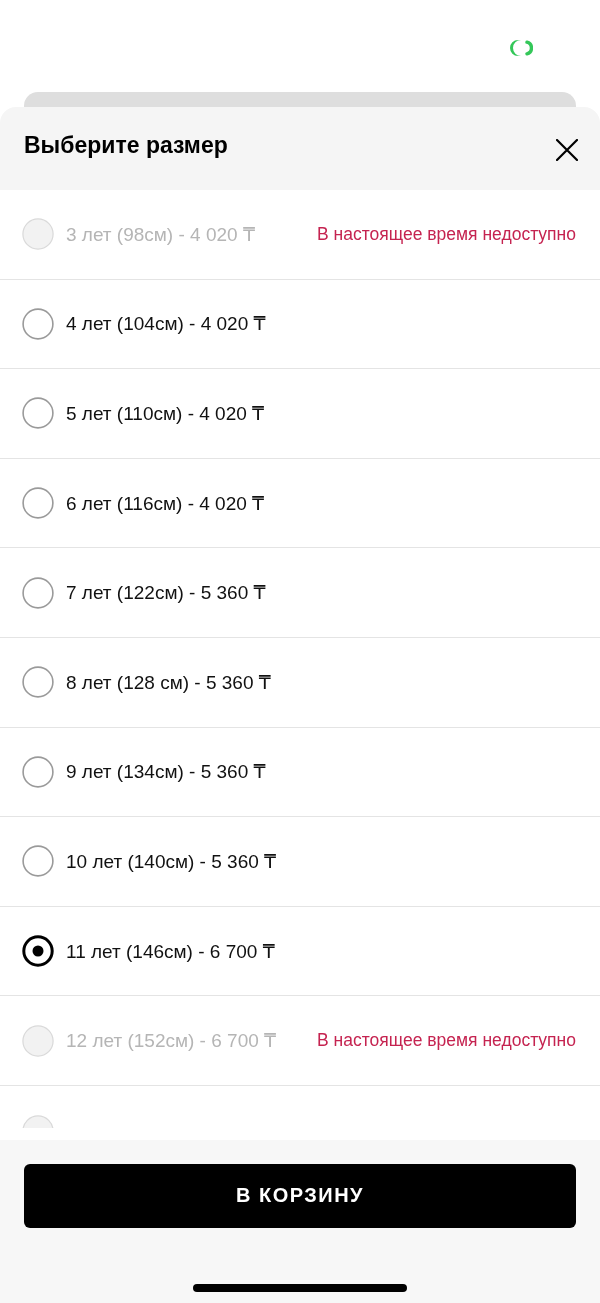 The image size is (600, 1303). What do you see at coordinates (165, 413) in the screenshot?
I see `size-label: 5 лет (110см) - 4 020 ₸` at bounding box center [165, 413].